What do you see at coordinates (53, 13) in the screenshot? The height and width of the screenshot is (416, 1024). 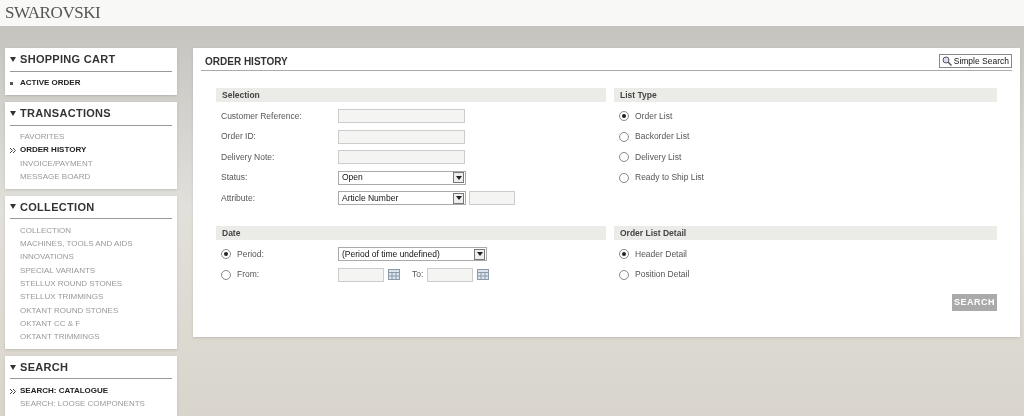 I see `logo: SWAROVSKI` at bounding box center [53, 13].